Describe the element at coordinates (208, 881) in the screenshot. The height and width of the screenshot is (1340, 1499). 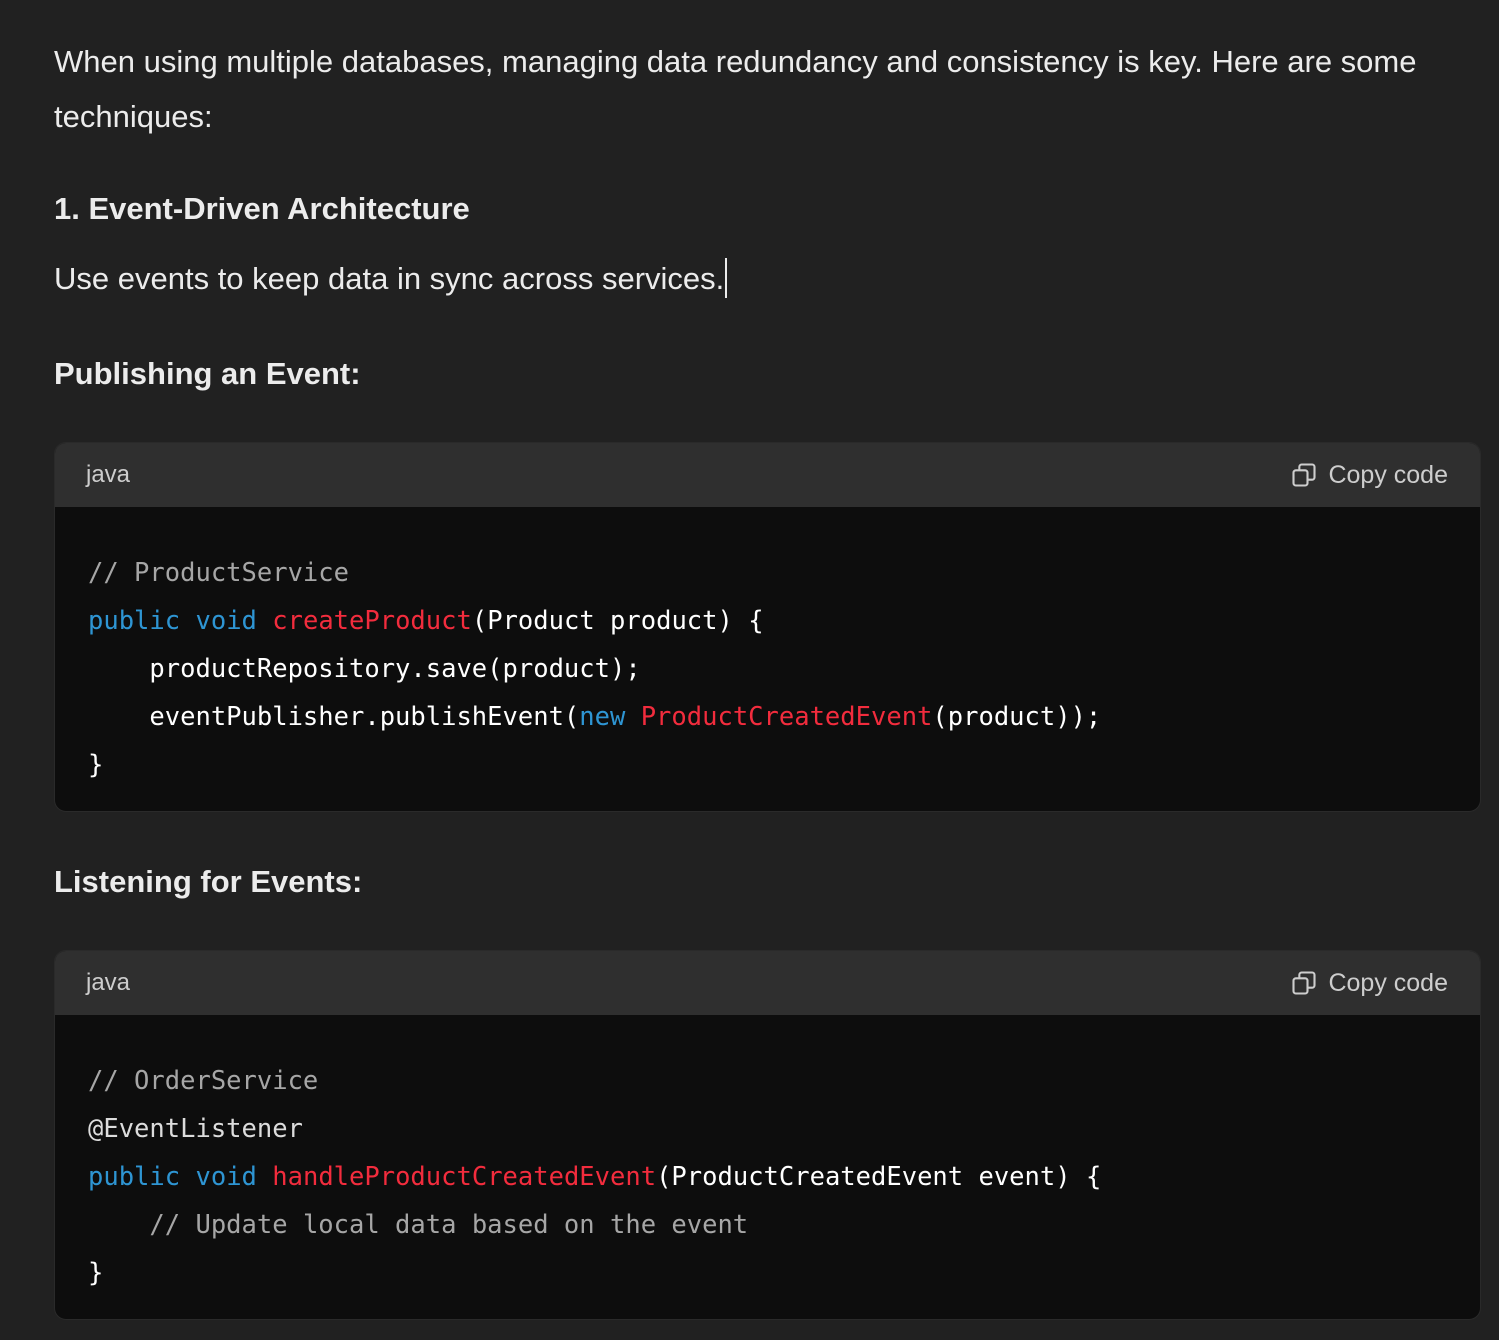
I see `listening-heading: Listening for Events:` at that location.